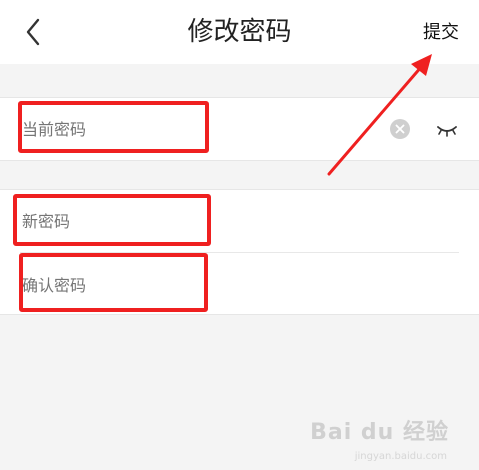 Image resolution: width=479 pixels, height=470 pixels. Describe the element at coordinates (379, 115) in the screenshot. I see `annotation-arrow` at that location.